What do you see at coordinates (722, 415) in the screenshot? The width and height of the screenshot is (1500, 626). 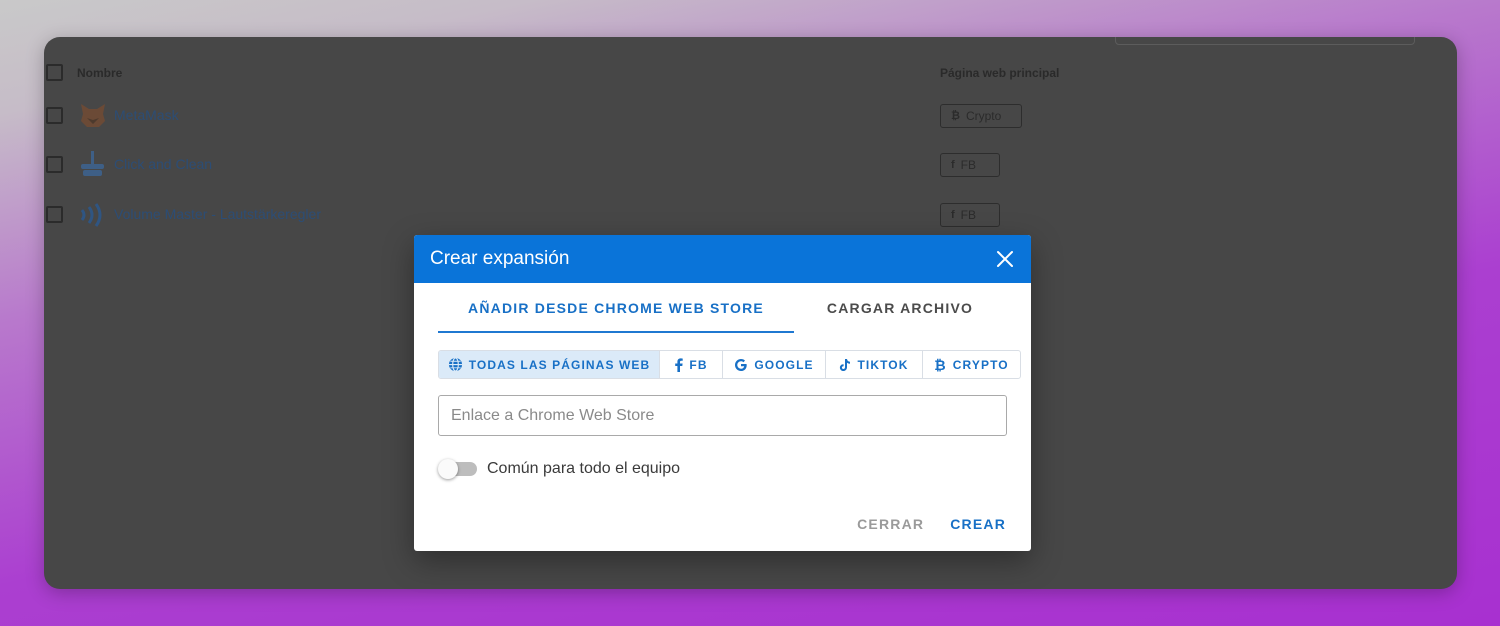 I see `chrome-store-link-input` at bounding box center [722, 415].